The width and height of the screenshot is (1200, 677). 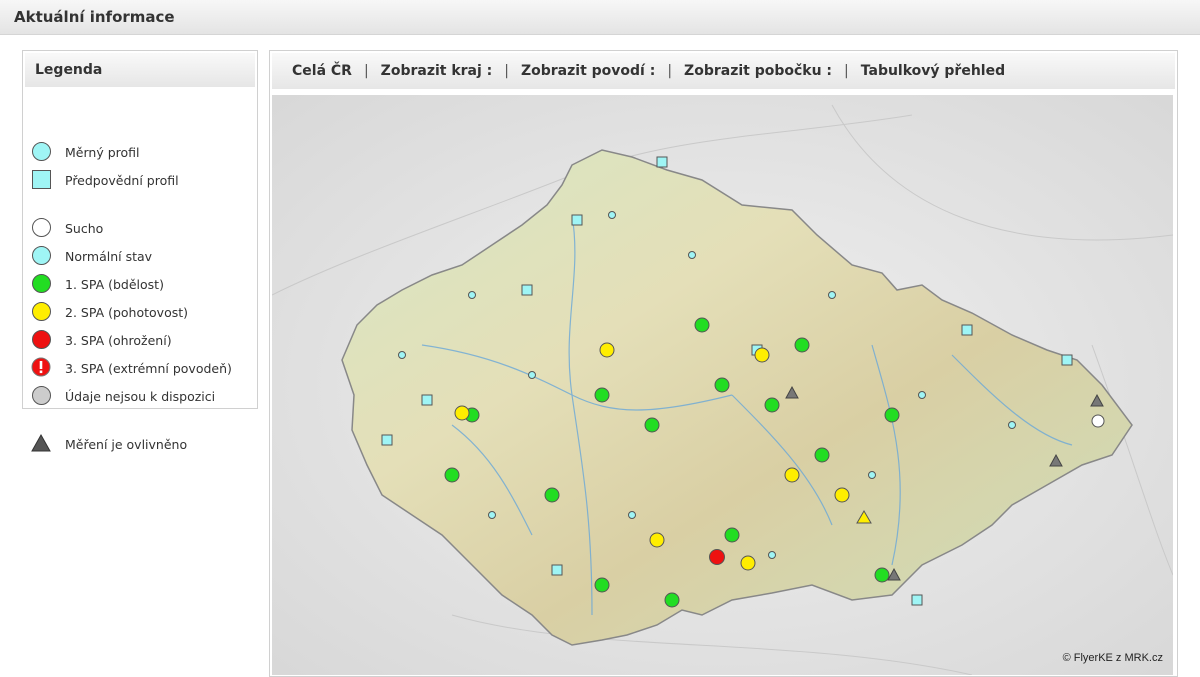 I want to click on triangle-icon, so click(x=41, y=442).